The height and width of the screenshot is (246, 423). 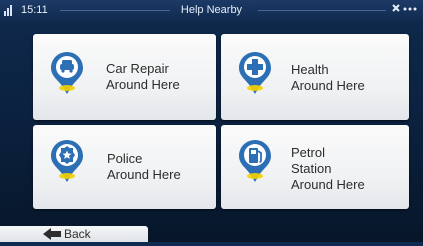 I want to click on car-repair-label: Car Repair Around Here, so click(x=143, y=76).